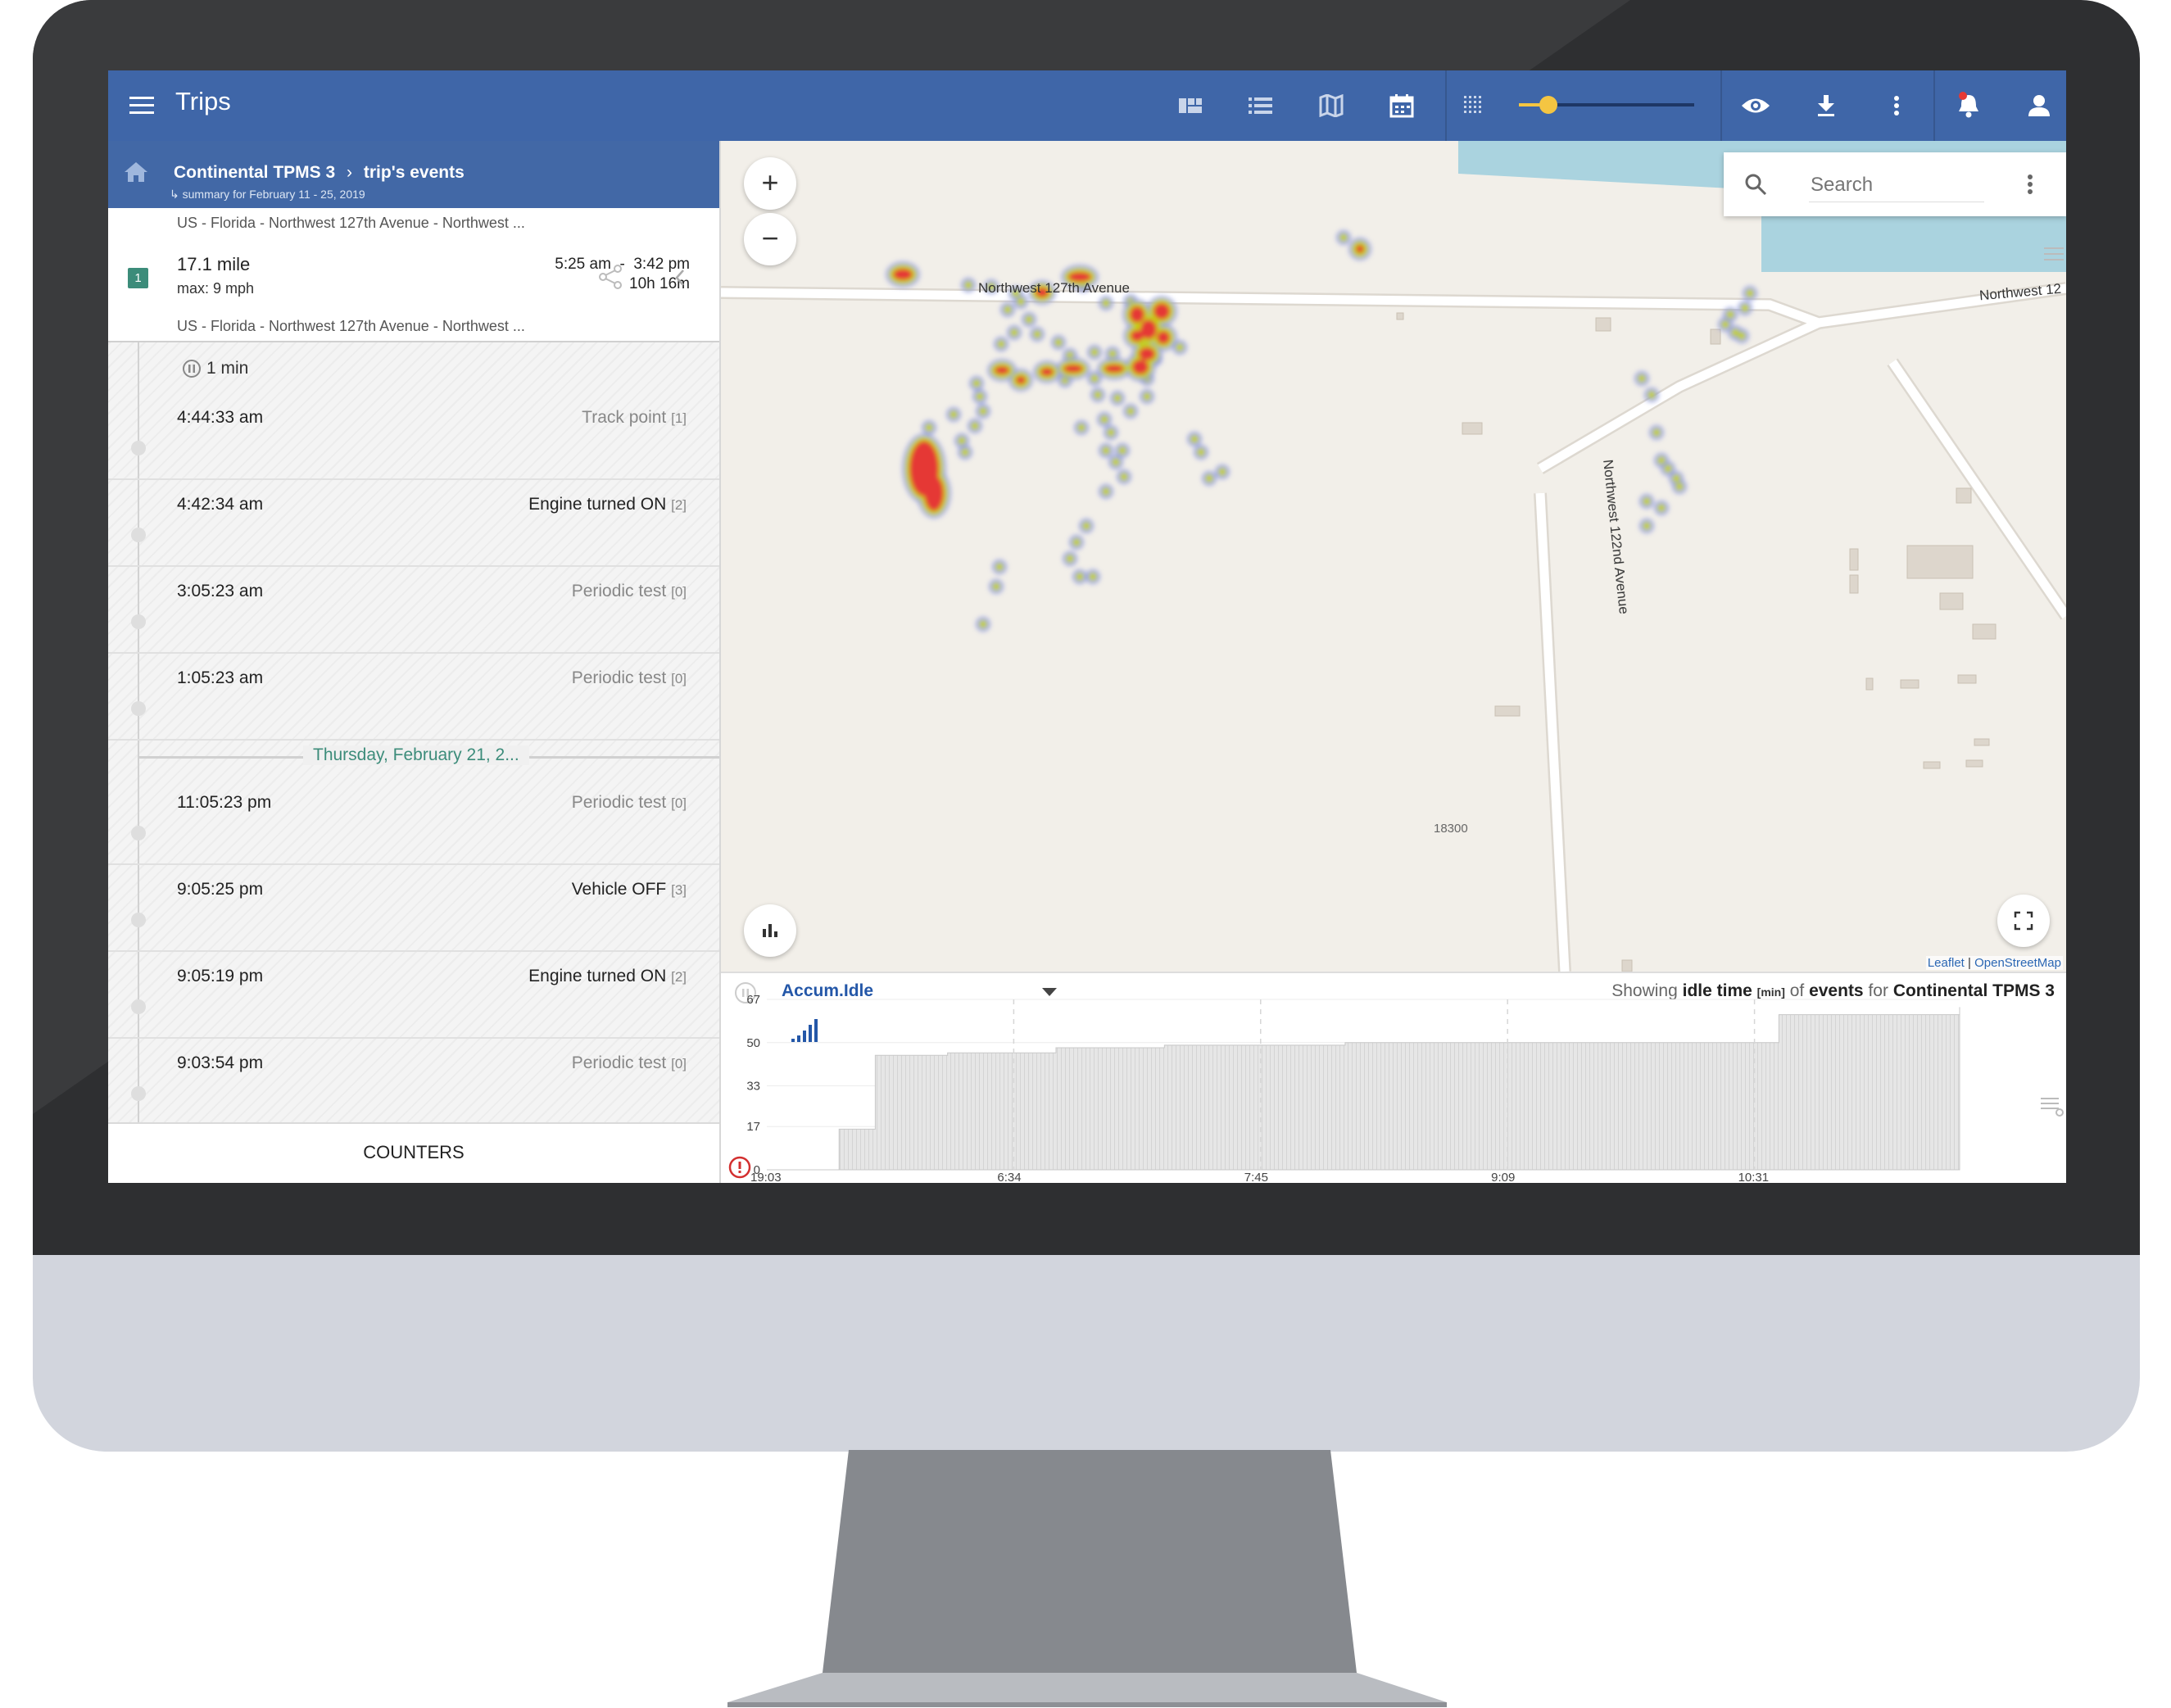  What do you see at coordinates (679, 890) in the screenshot?
I see `event-count: [3]` at bounding box center [679, 890].